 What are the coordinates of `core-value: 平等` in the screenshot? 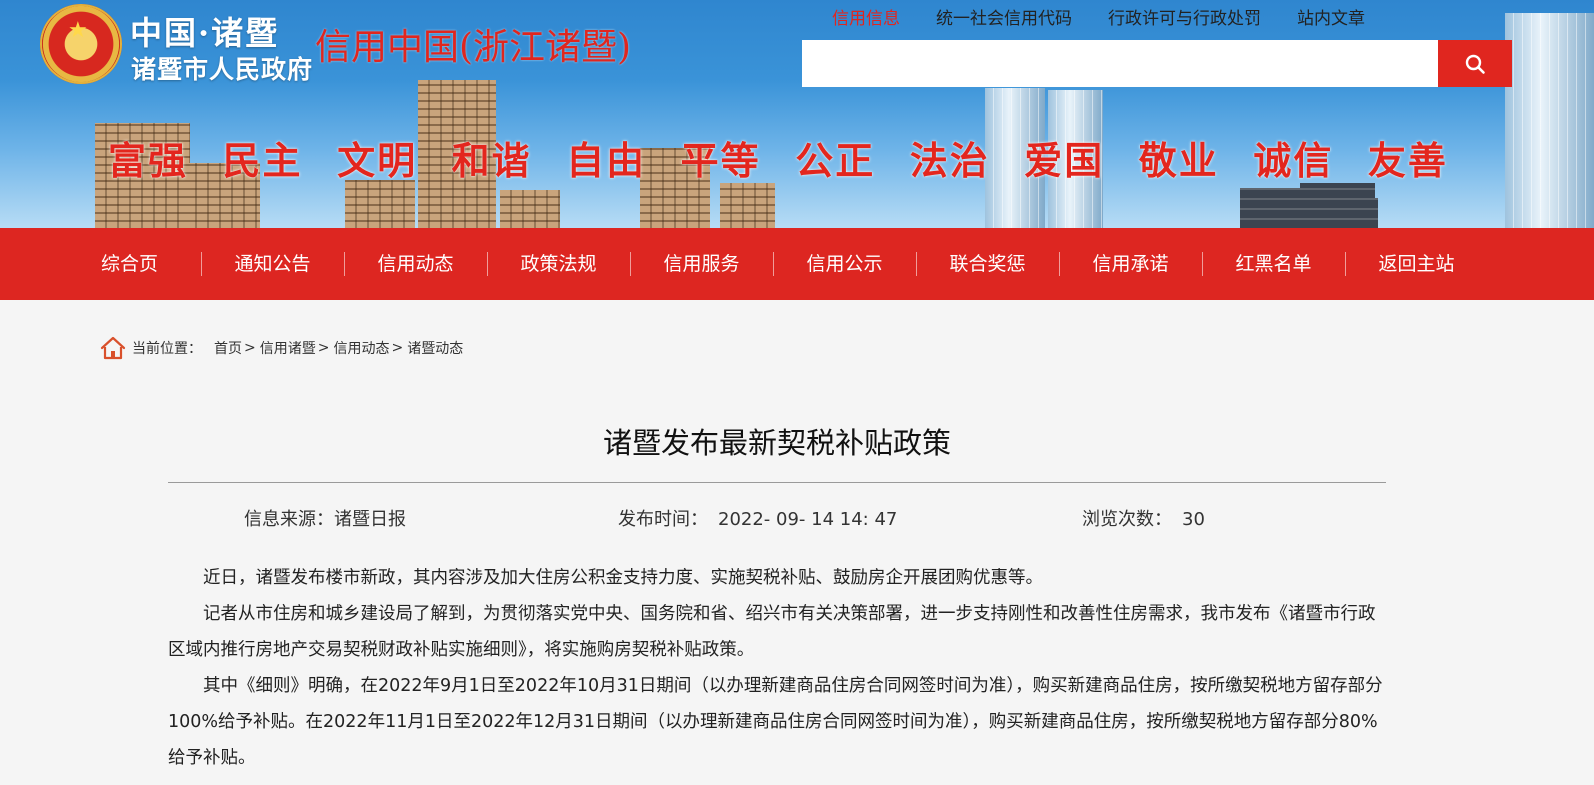 It's located at (720, 161).